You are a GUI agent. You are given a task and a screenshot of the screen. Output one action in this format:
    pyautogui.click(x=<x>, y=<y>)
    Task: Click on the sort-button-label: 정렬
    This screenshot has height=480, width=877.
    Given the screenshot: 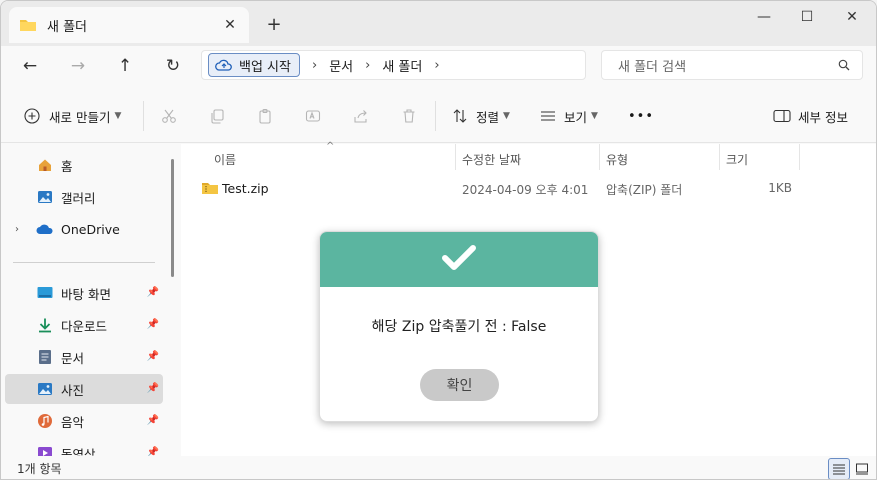 What is the action you would take?
    pyautogui.click(x=488, y=117)
    